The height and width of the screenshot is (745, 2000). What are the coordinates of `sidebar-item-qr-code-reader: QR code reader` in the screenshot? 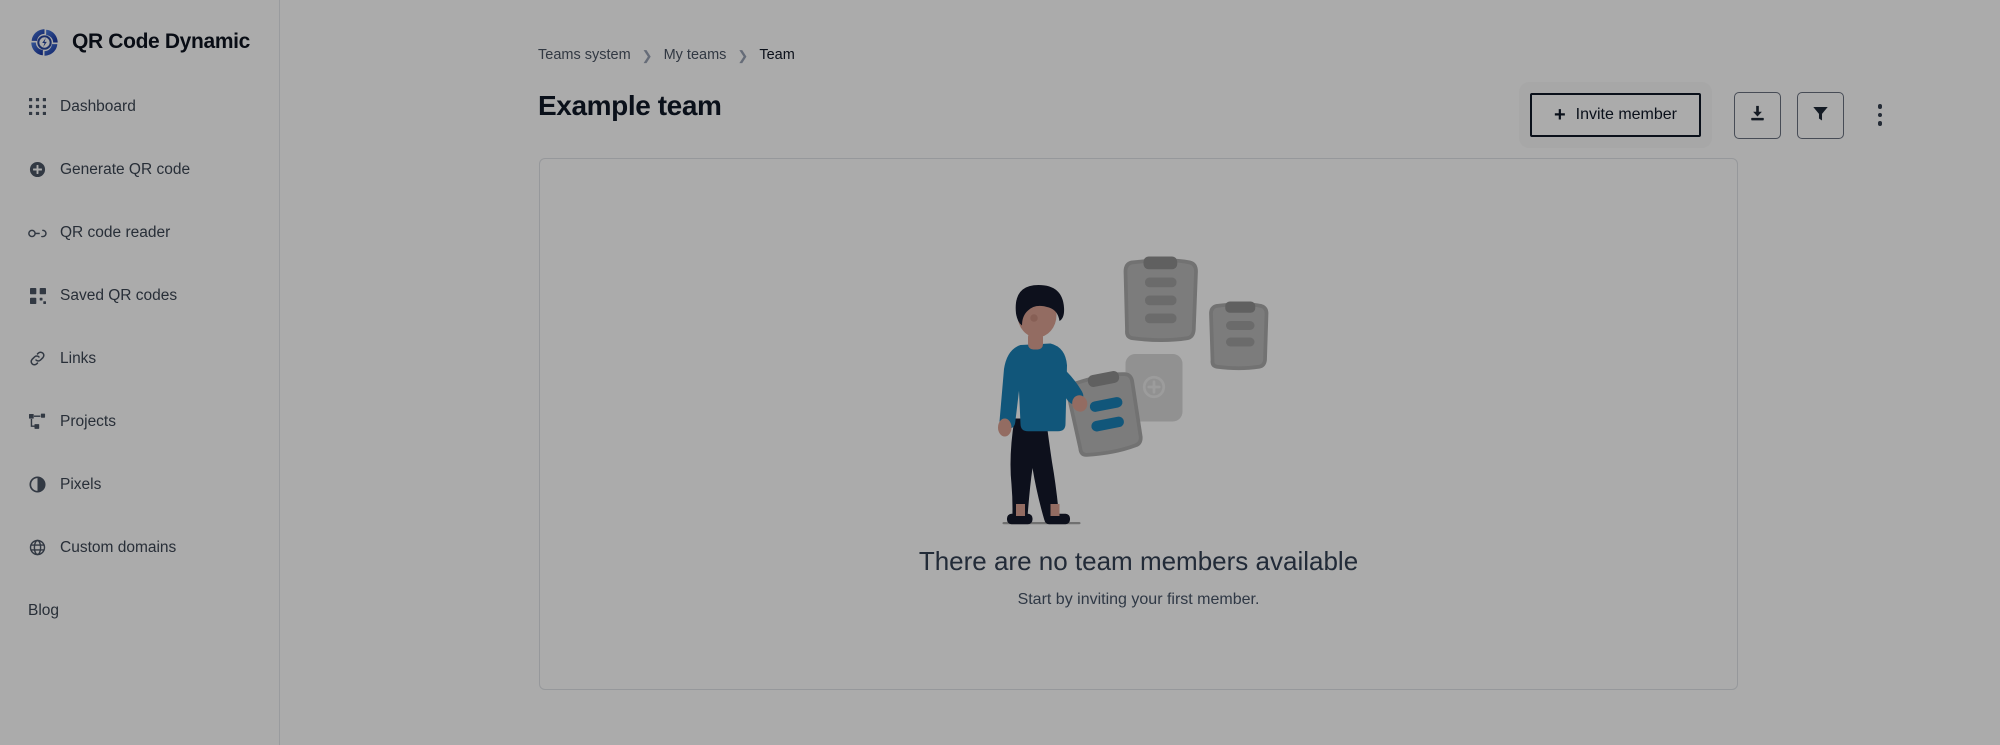 It's located at (139, 232).